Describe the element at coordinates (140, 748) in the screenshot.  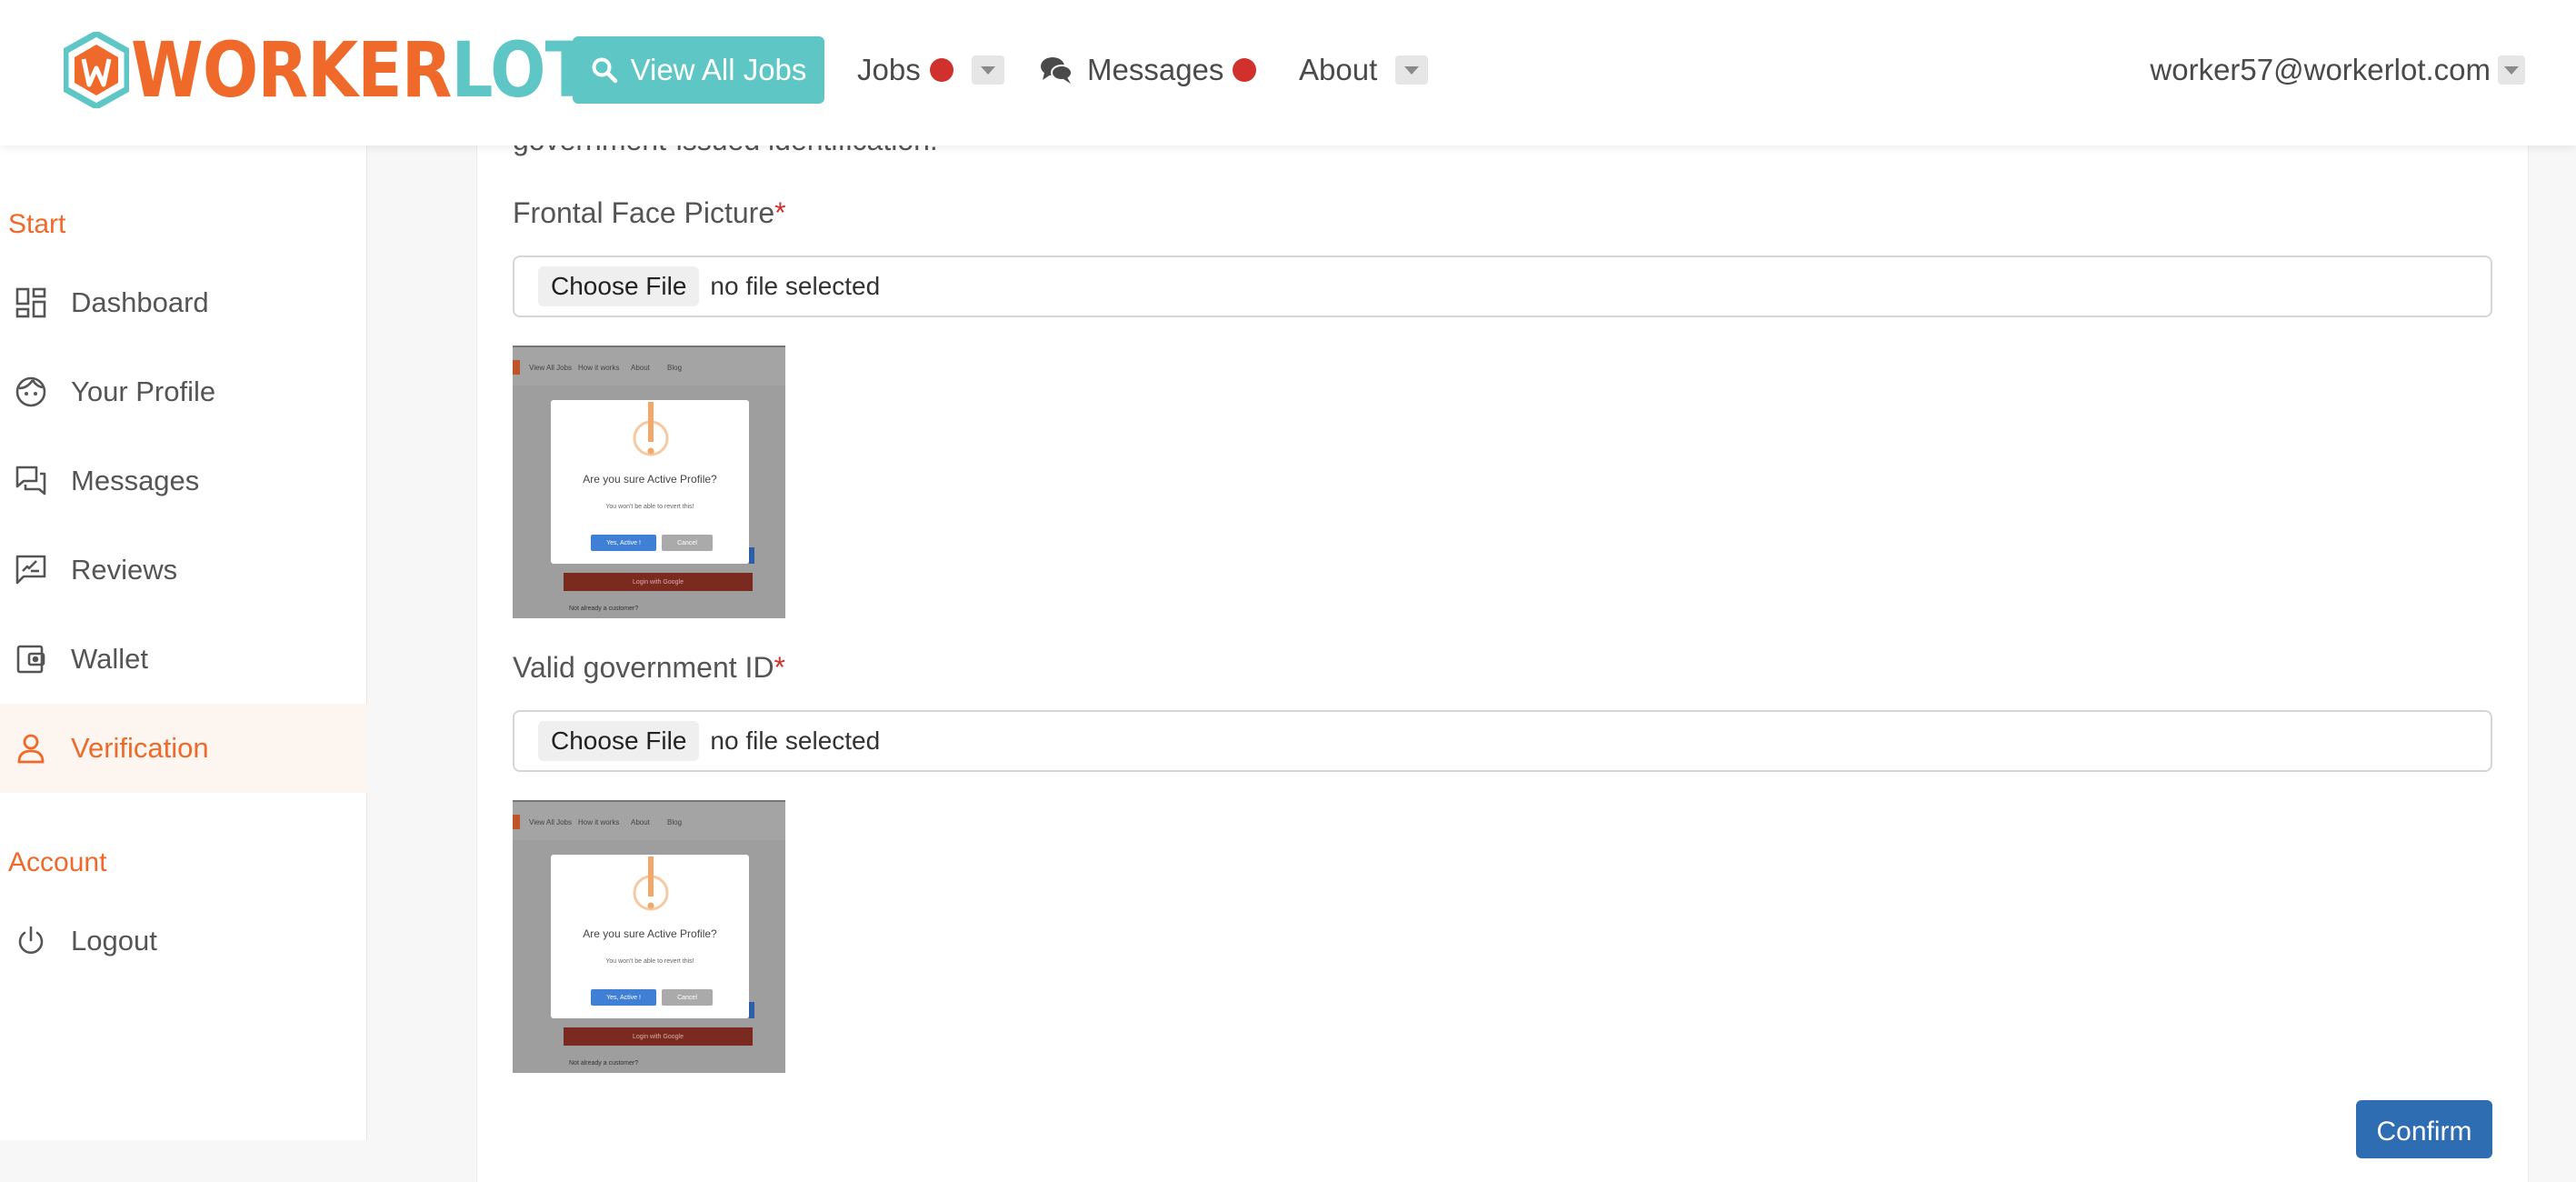
I see `sidebar-item-label: Verification` at that location.